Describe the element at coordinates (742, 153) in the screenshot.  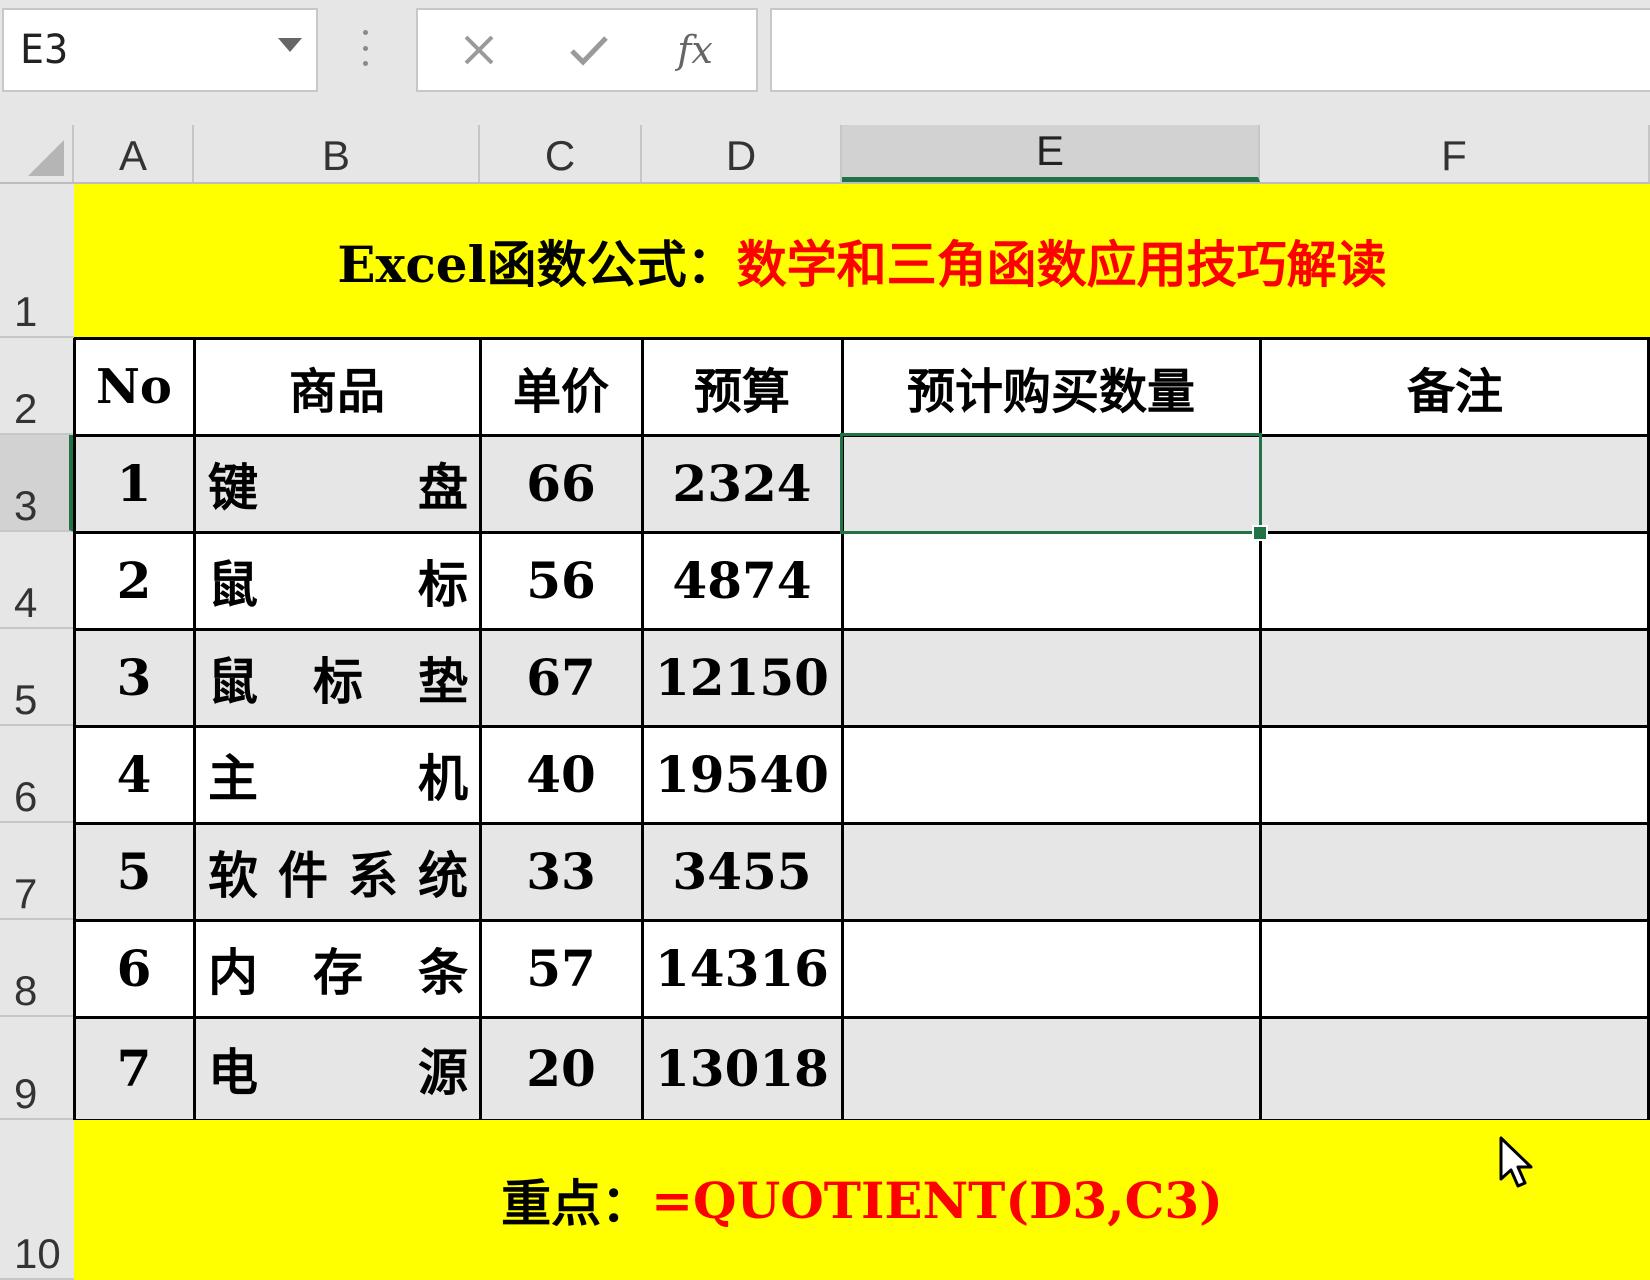
I see `column-header-d: D` at that location.